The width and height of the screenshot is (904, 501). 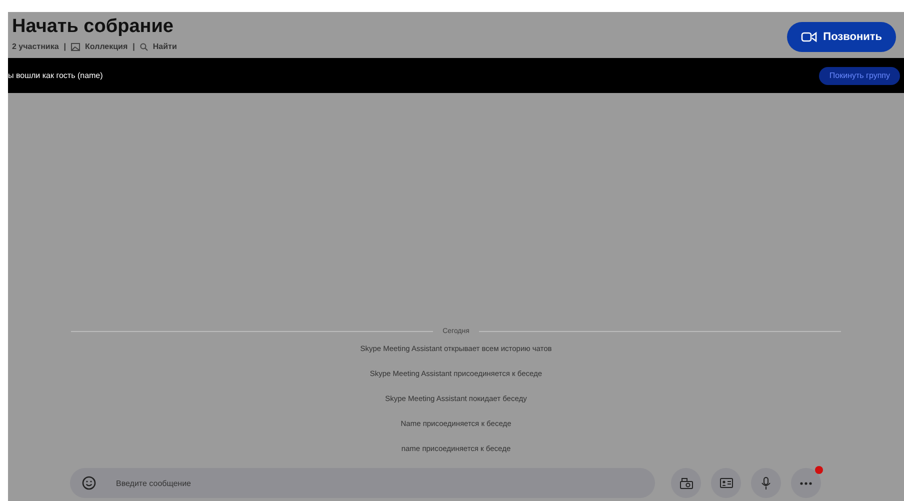 I want to click on search-link: Найти, so click(x=164, y=47).